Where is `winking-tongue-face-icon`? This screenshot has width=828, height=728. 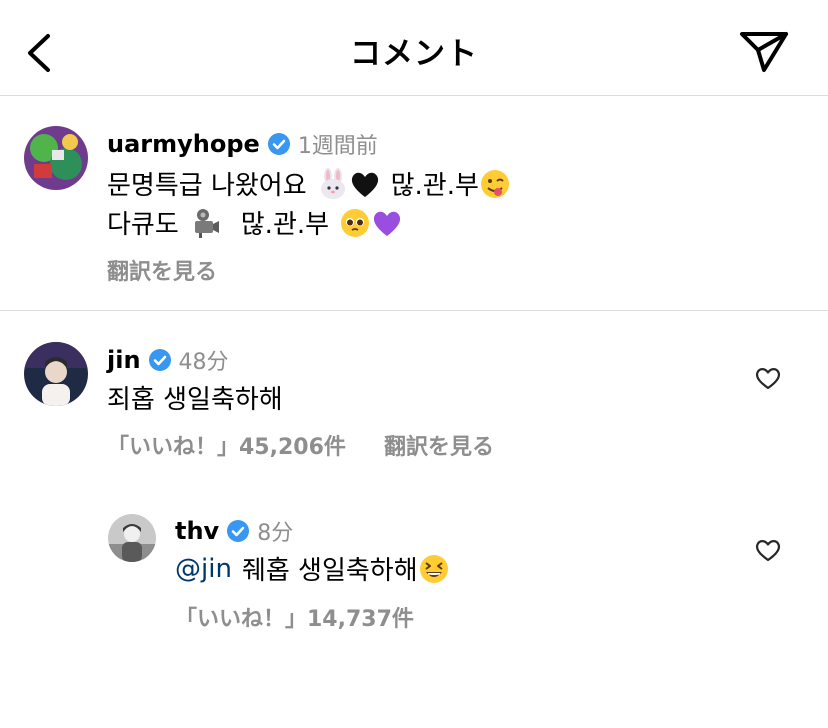 winking-tongue-face-icon is located at coordinates (495, 184).